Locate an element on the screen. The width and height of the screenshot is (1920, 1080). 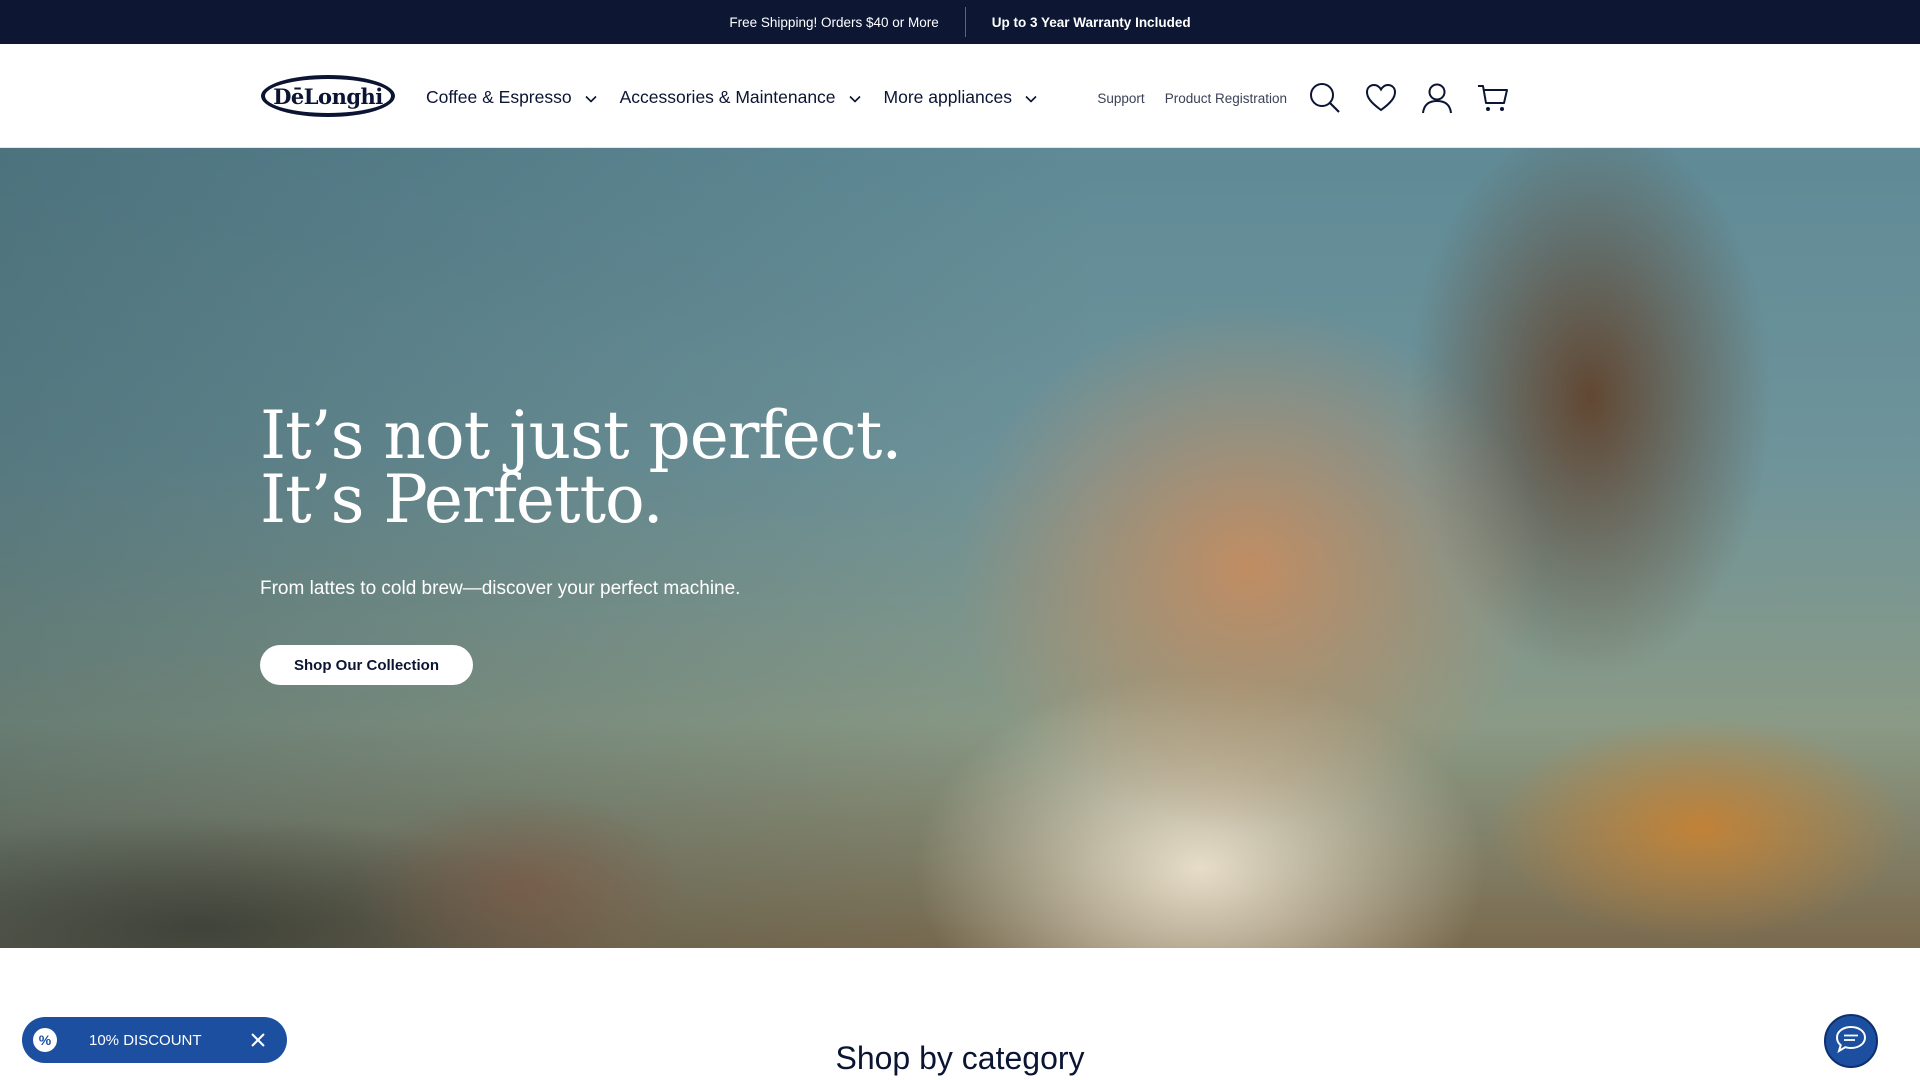
nav-more-appliances-label: More appliances is located at coordinates (947, 96).